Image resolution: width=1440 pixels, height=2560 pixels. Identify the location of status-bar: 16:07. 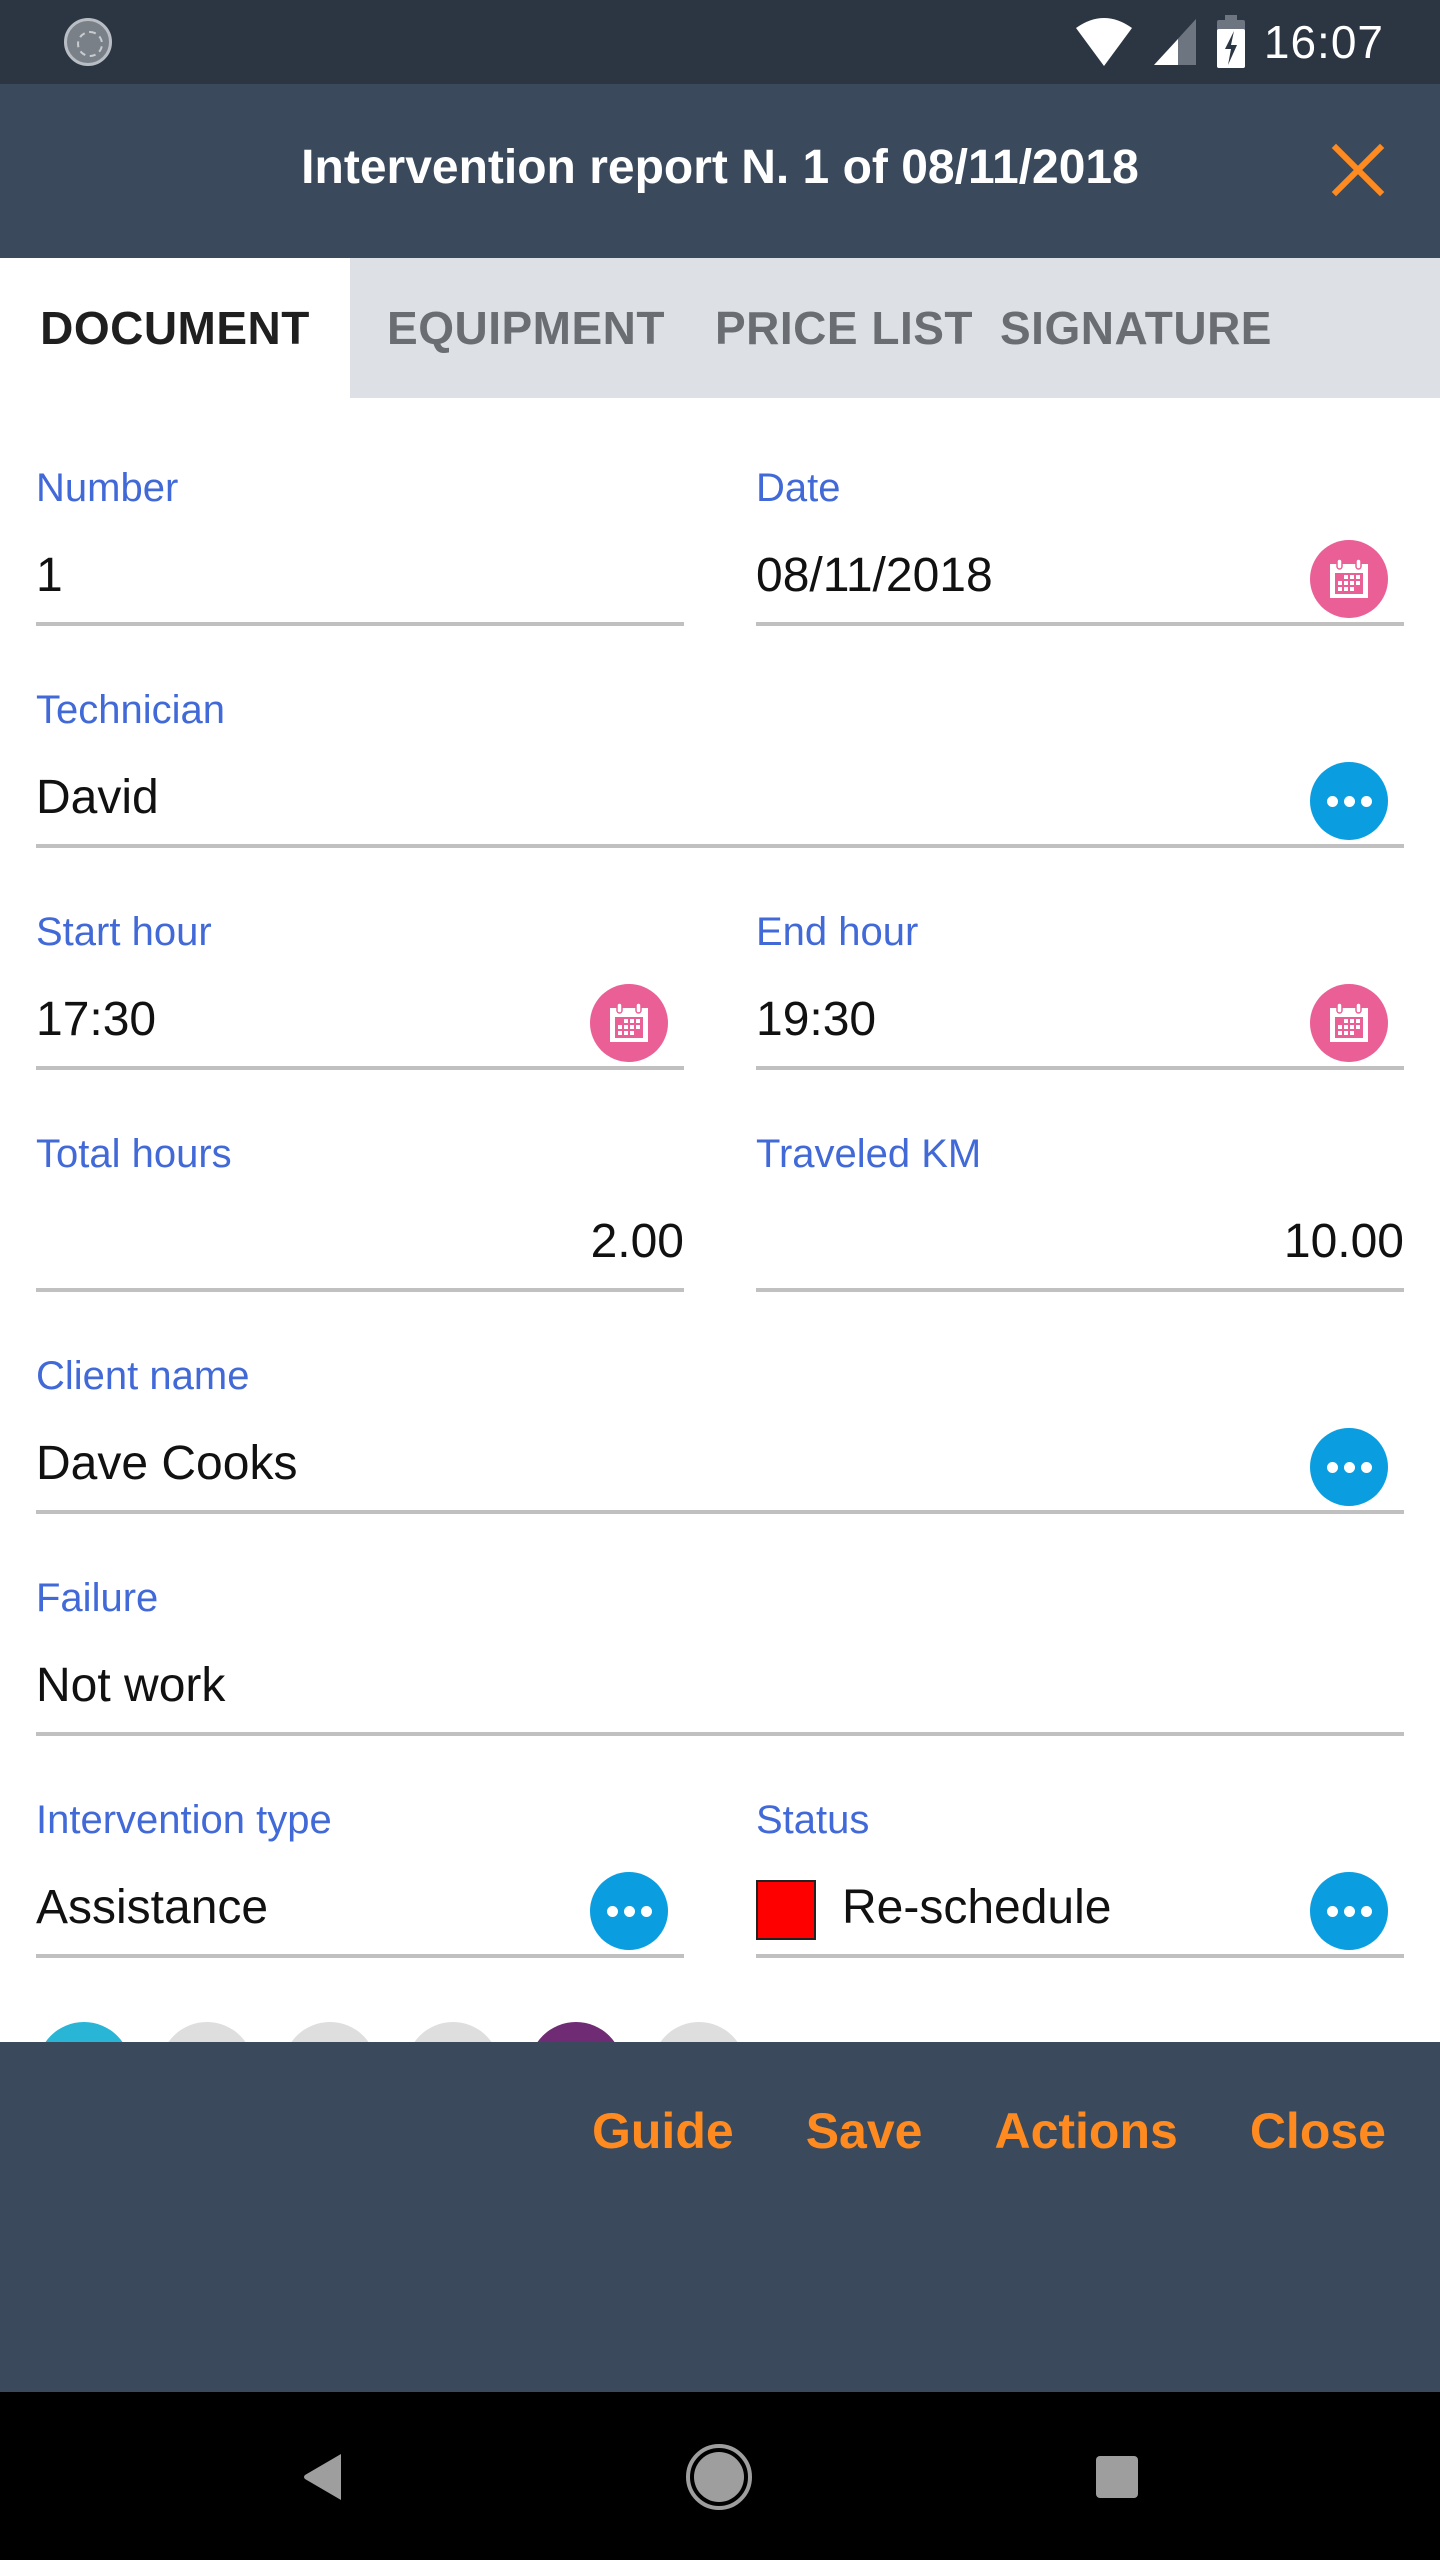
(720, 42).